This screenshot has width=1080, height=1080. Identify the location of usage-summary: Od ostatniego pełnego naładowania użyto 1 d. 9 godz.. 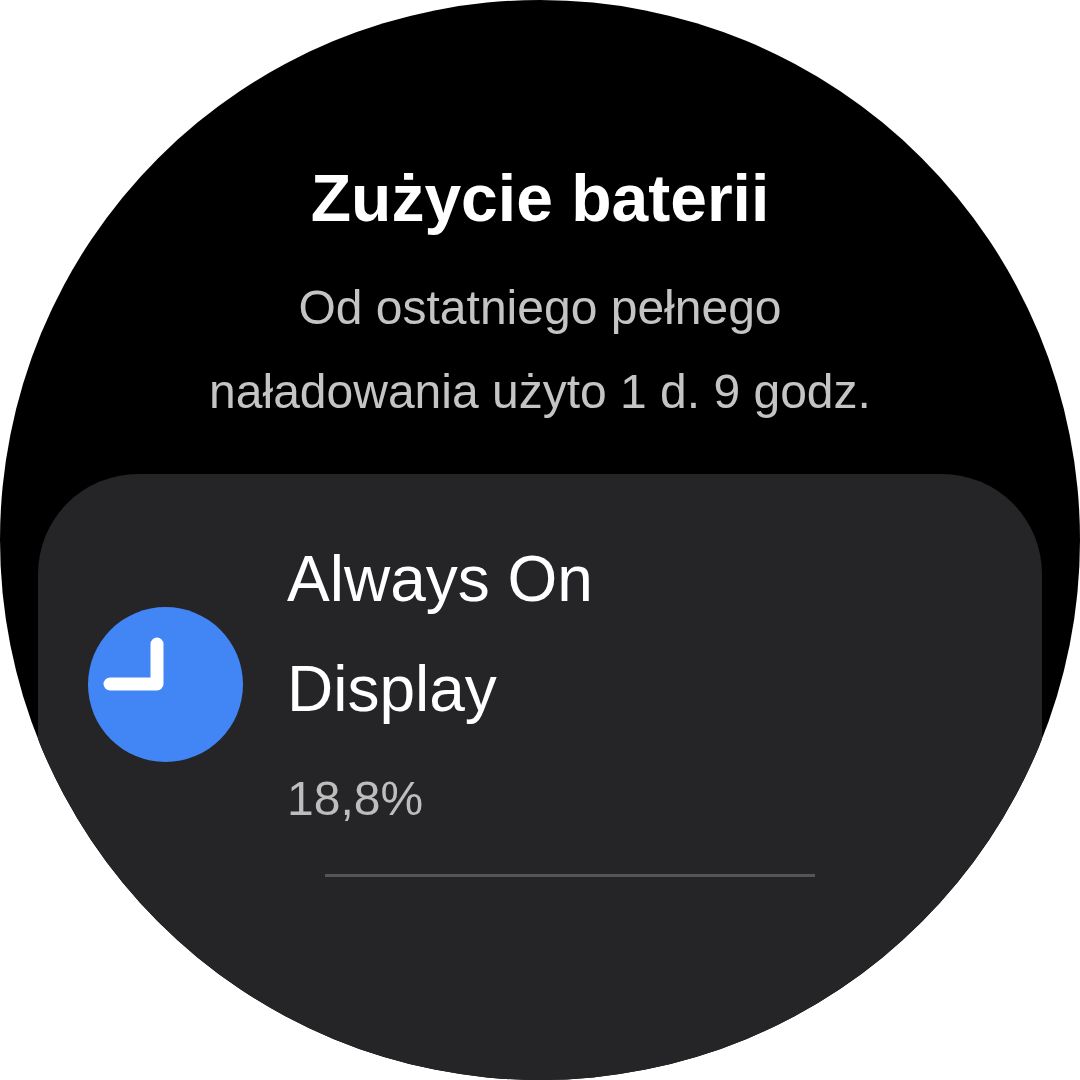
(540, 350).